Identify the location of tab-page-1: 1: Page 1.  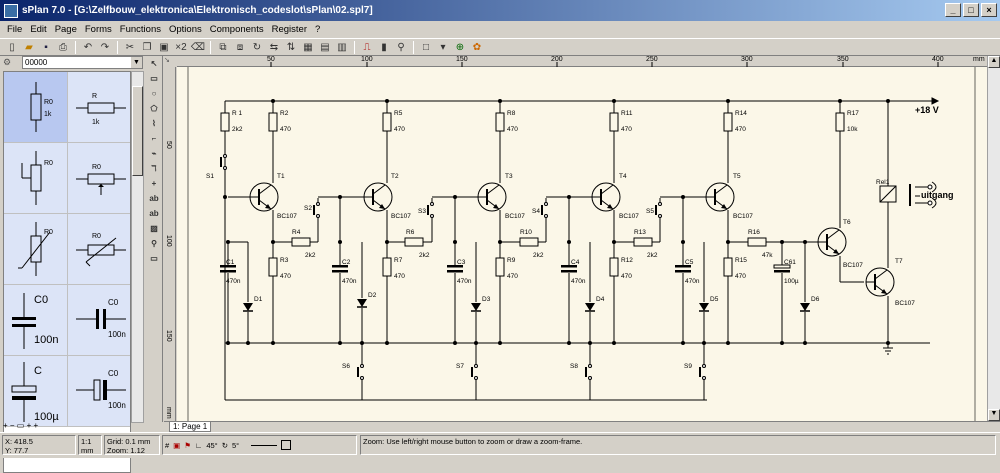
(190, 427).